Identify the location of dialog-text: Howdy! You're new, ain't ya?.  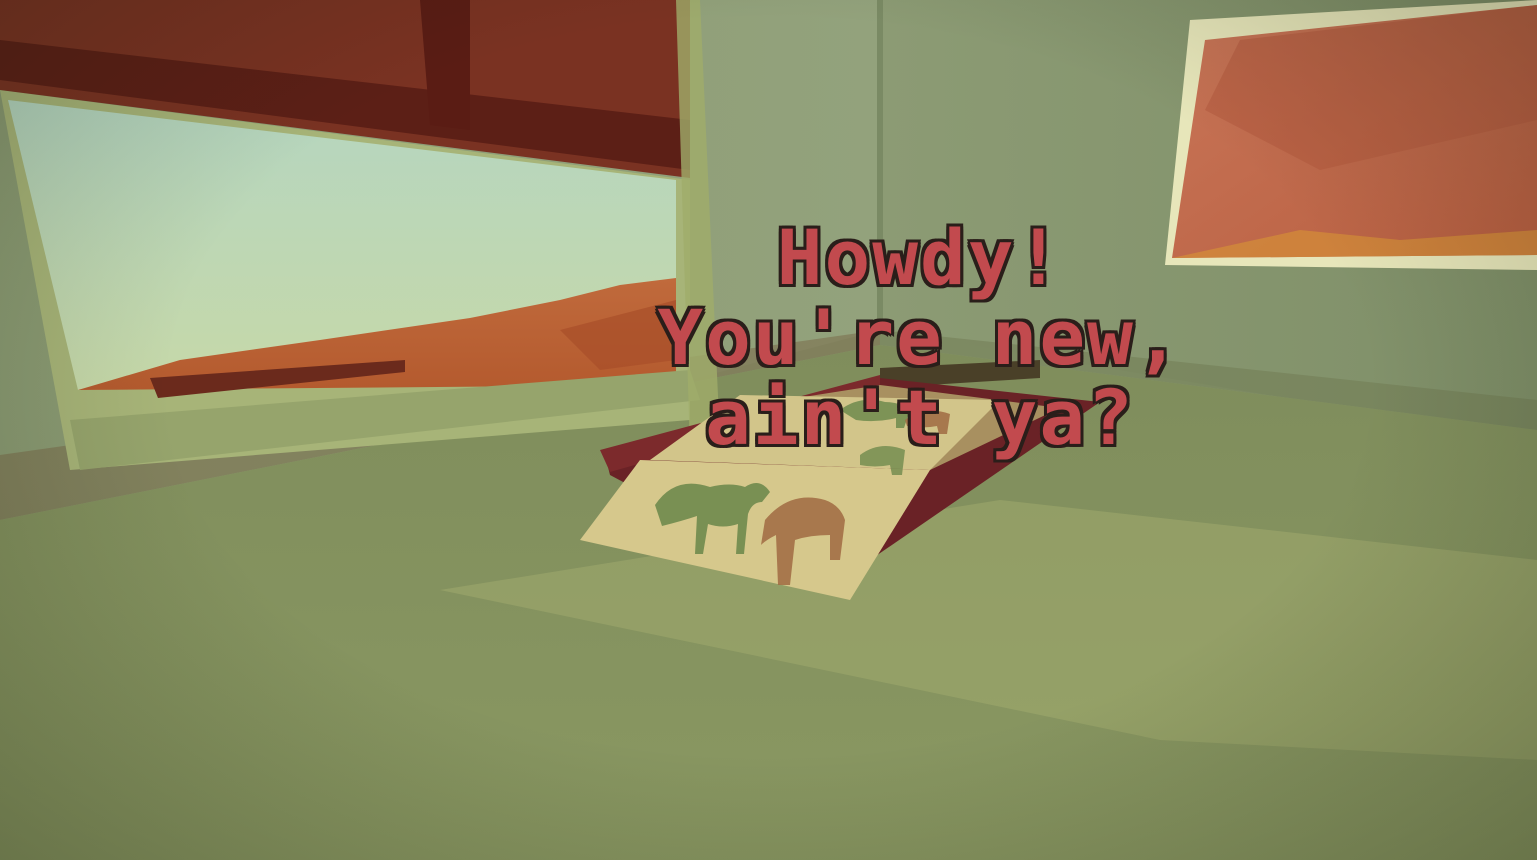
(920, 338).